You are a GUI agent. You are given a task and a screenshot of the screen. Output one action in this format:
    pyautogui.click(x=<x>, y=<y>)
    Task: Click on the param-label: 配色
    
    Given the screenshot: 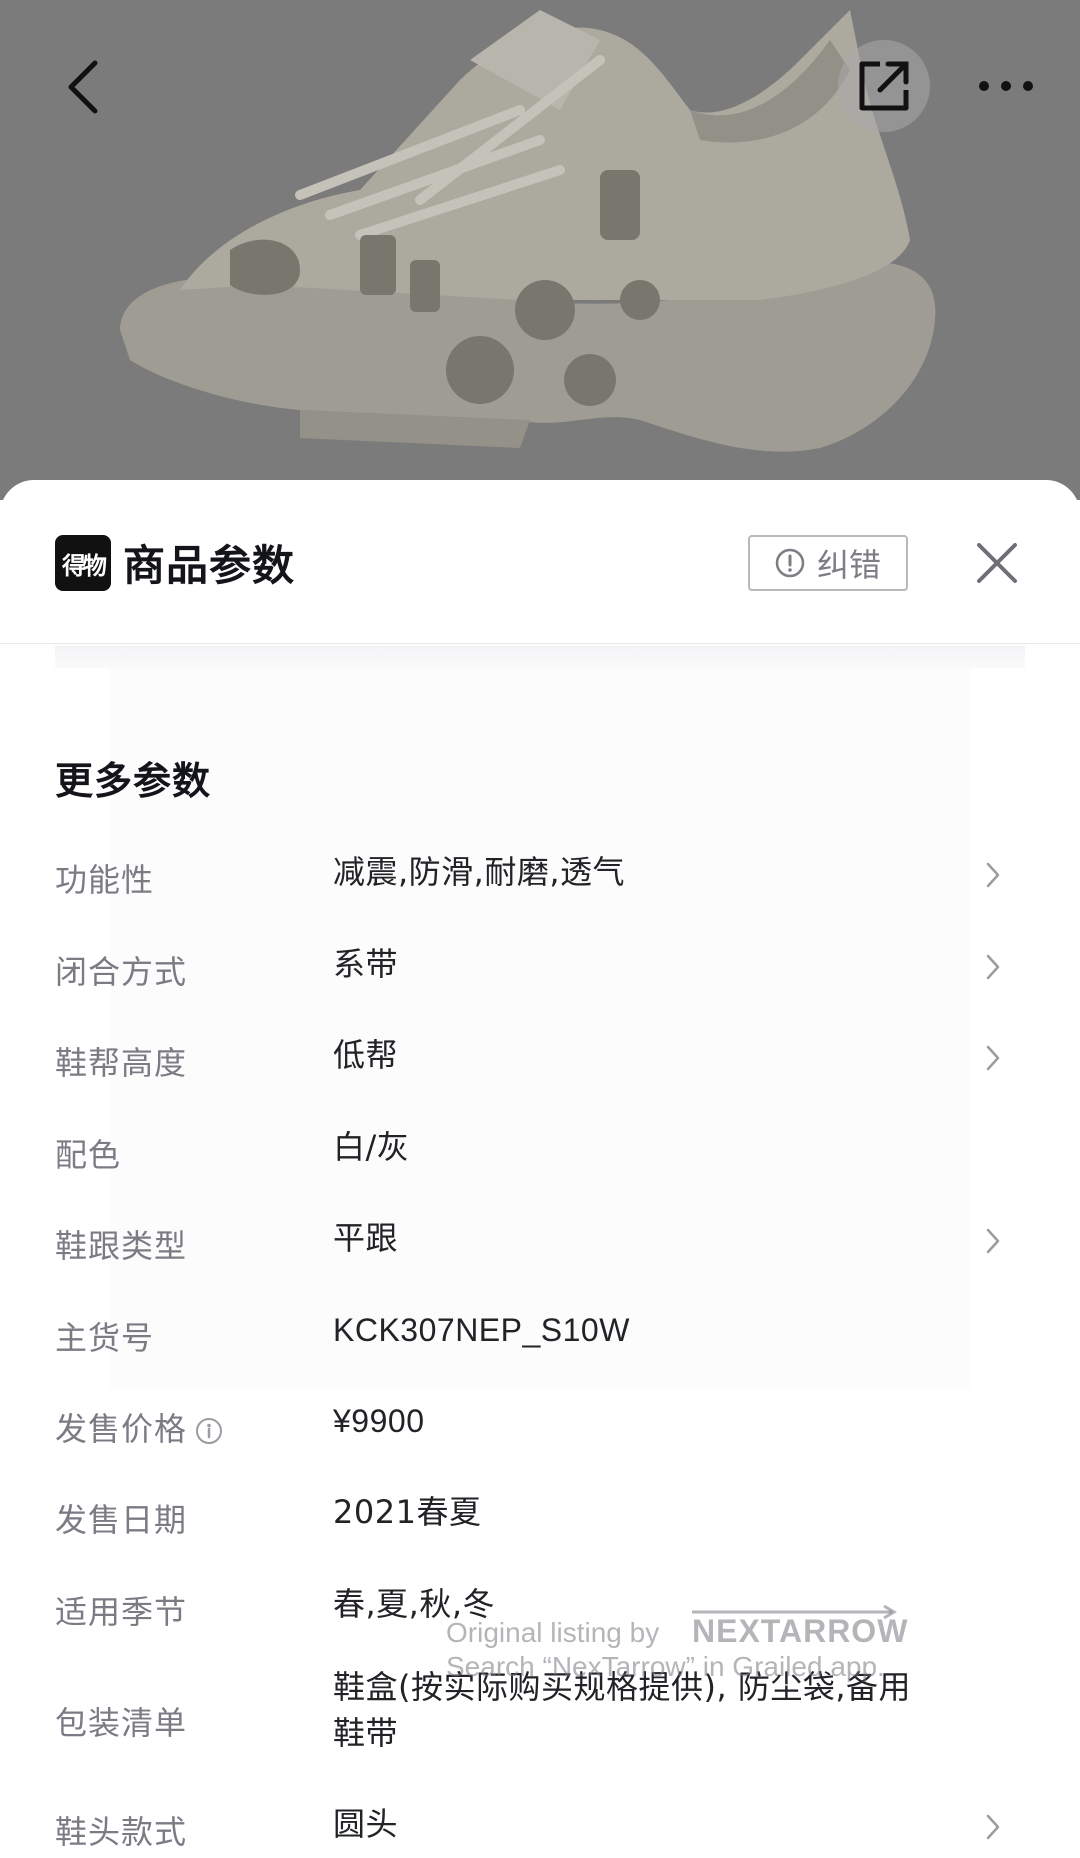 What is the action you would take?
    pyautogui.click(x=88, y=1155)
    